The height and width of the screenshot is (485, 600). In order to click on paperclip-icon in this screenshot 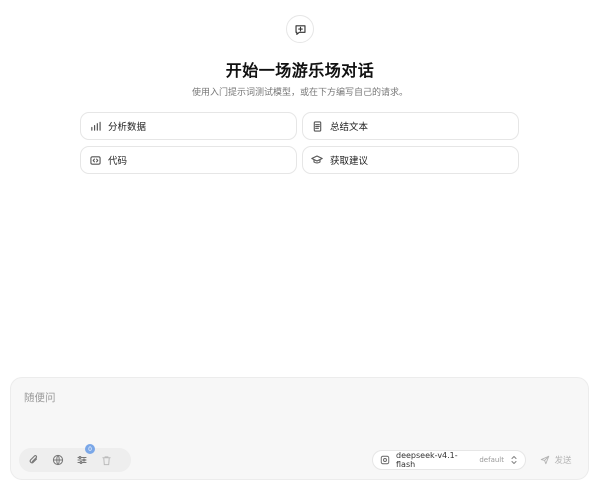, I will do `click(34, 460)`.